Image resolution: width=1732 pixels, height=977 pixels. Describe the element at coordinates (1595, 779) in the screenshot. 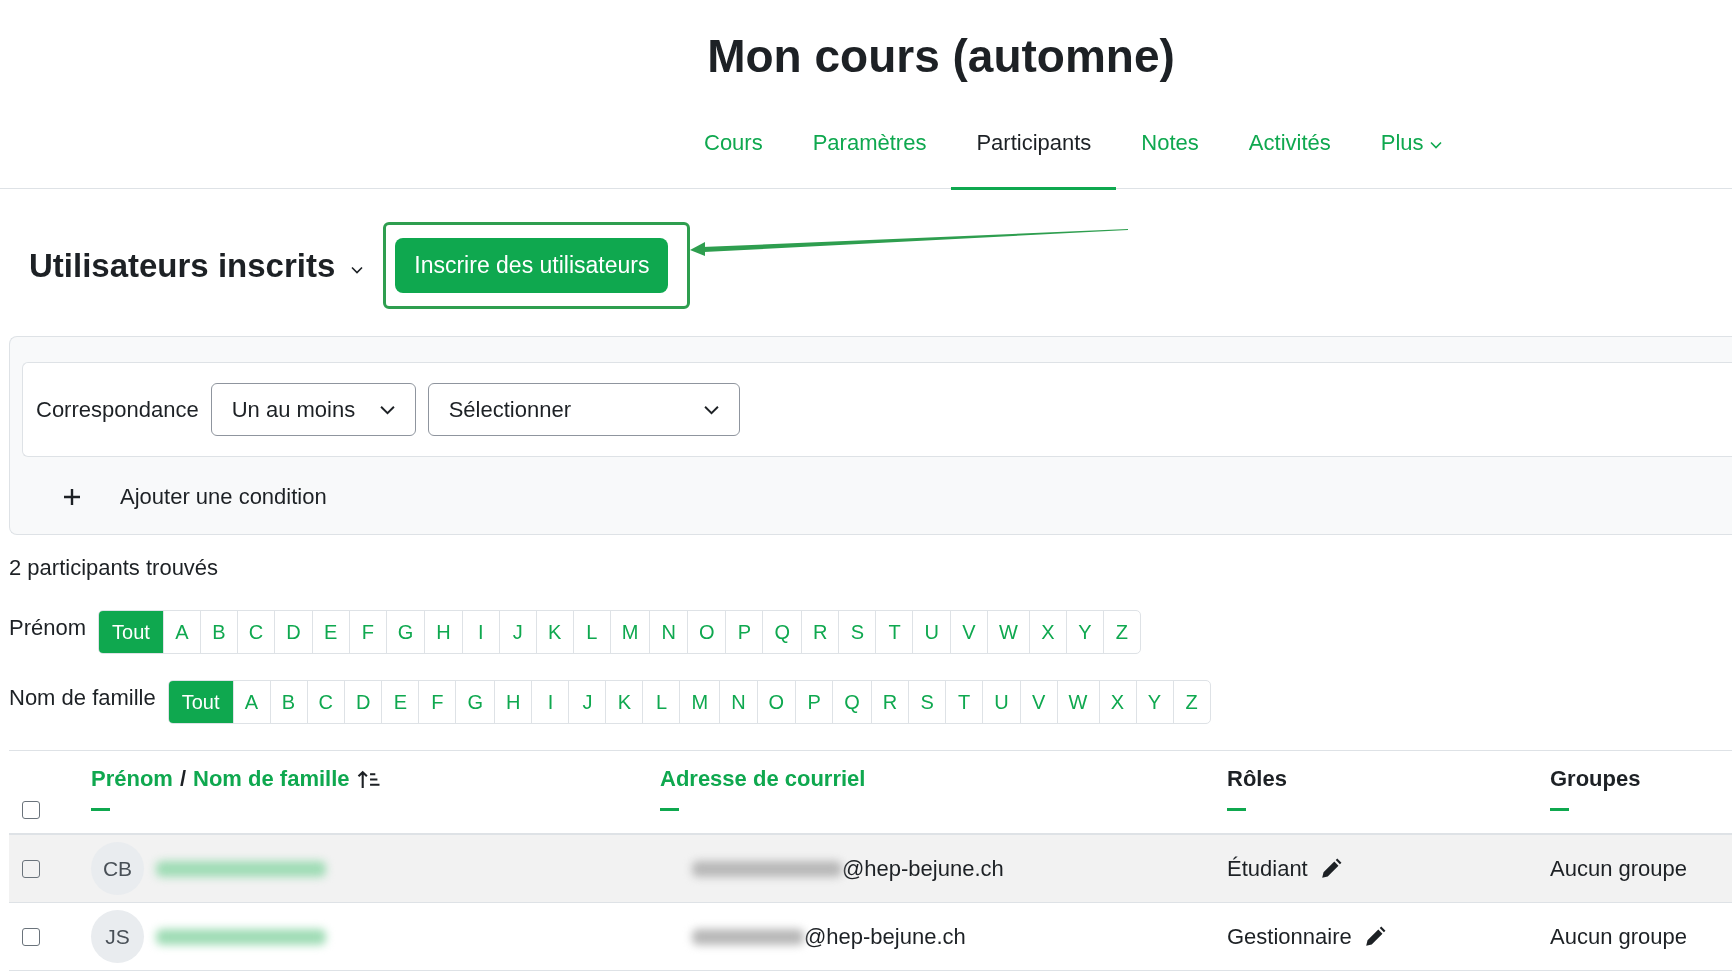

I see `column-title: Groupes` at that location.